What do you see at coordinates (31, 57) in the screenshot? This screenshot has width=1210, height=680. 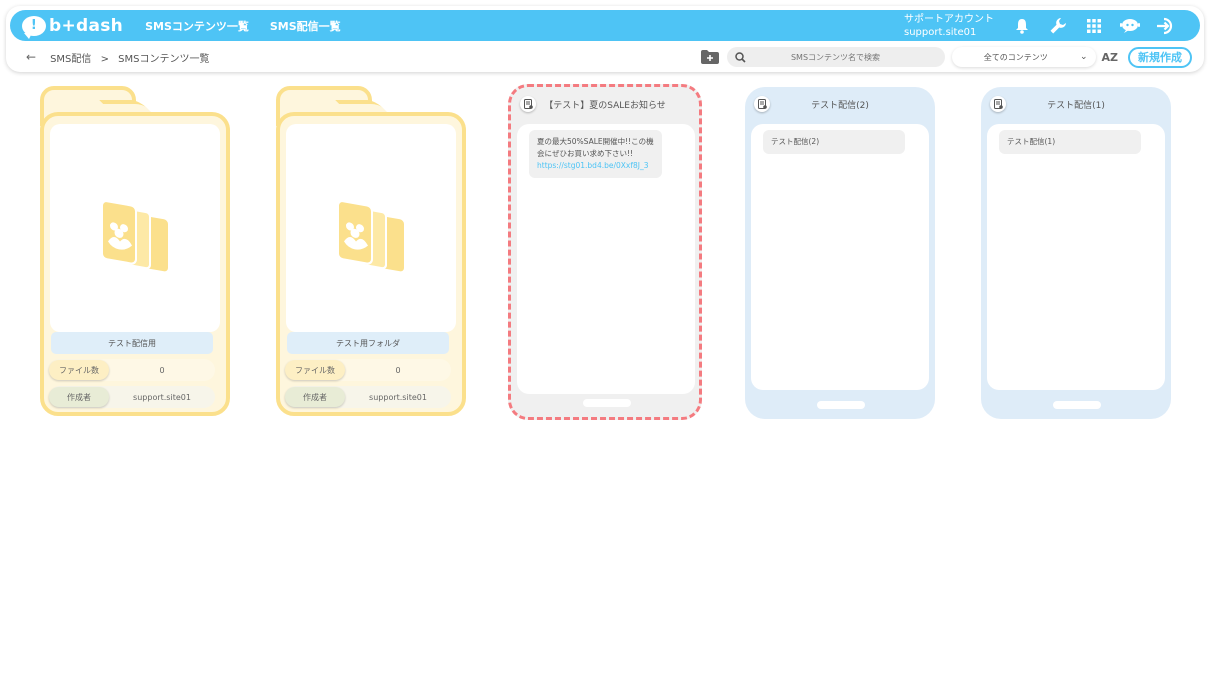 I see `back-arrow-icon: ←` at bounding box center [31, 57].